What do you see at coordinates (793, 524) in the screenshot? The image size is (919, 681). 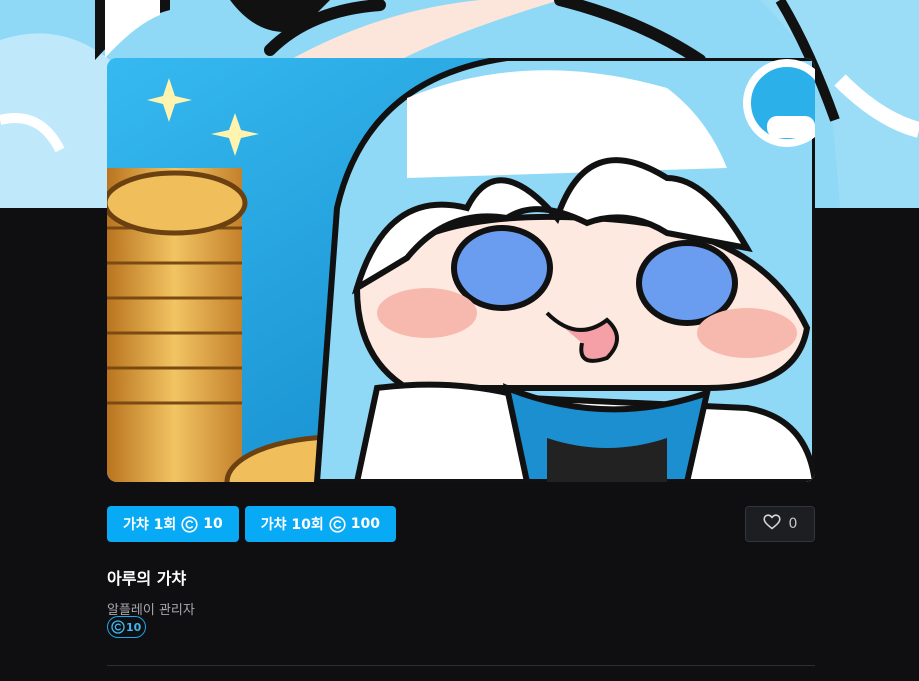 I see `like-count: 0` at bounding box center [793, 524].